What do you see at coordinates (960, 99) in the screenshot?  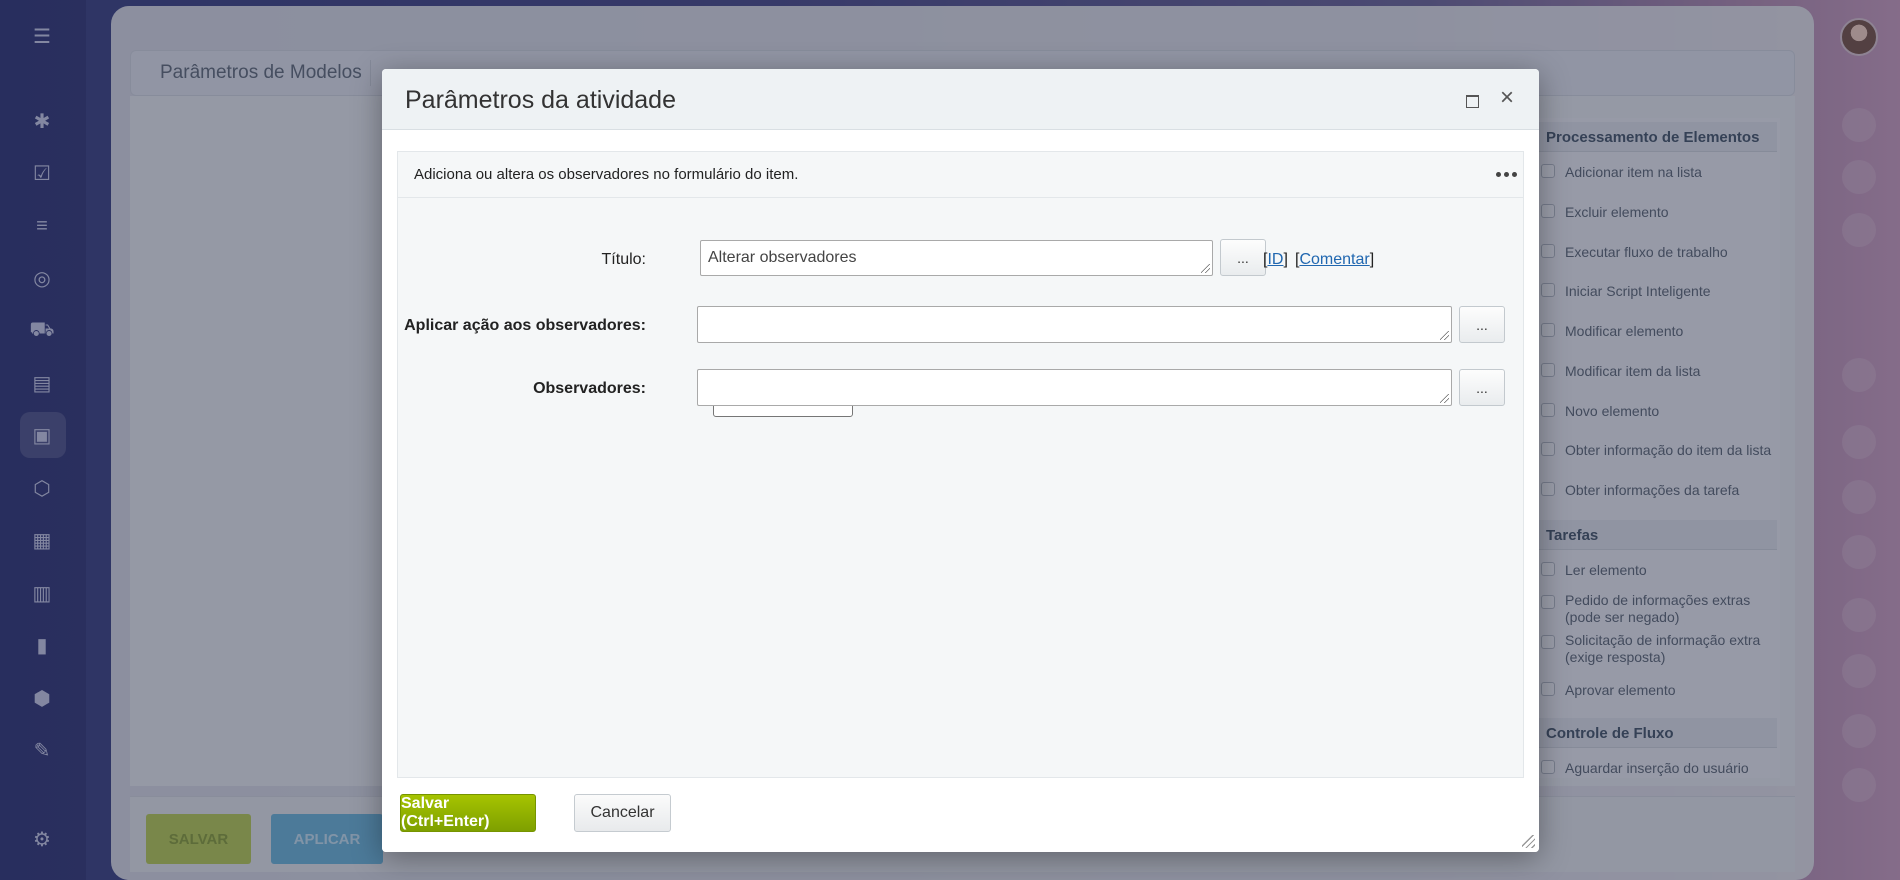 I see `dialog-header: Parâmetros da atividade ×` at bounding box center [960, 99].